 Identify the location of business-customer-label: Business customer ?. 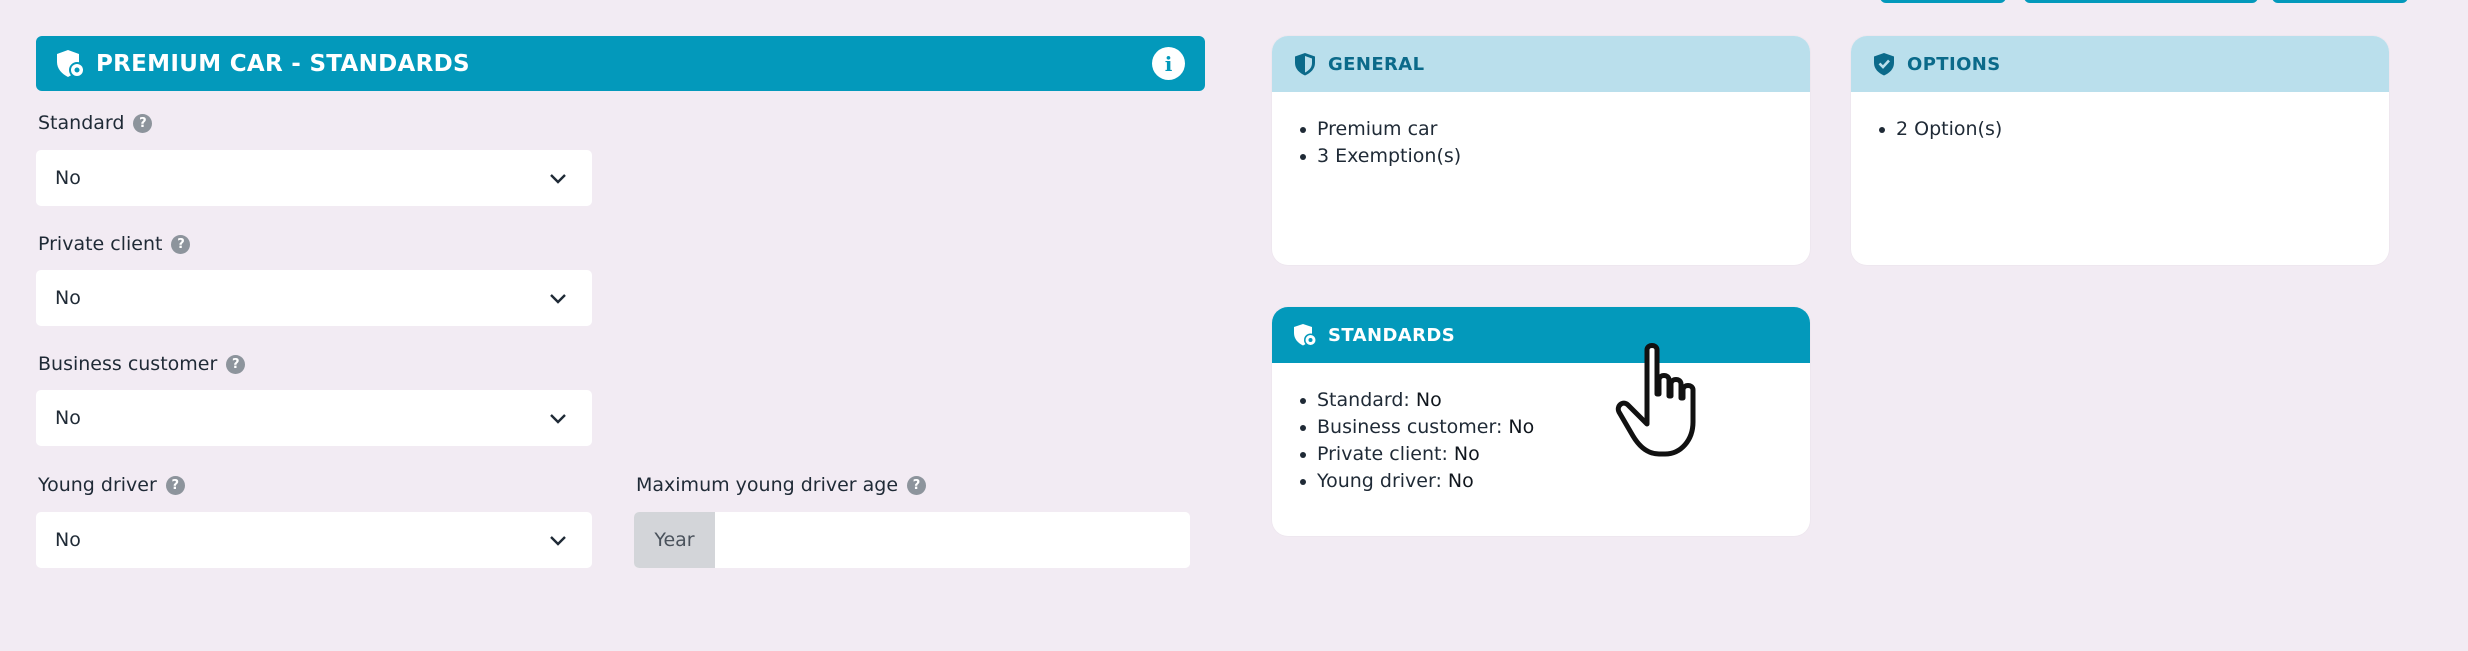
(142, 364).